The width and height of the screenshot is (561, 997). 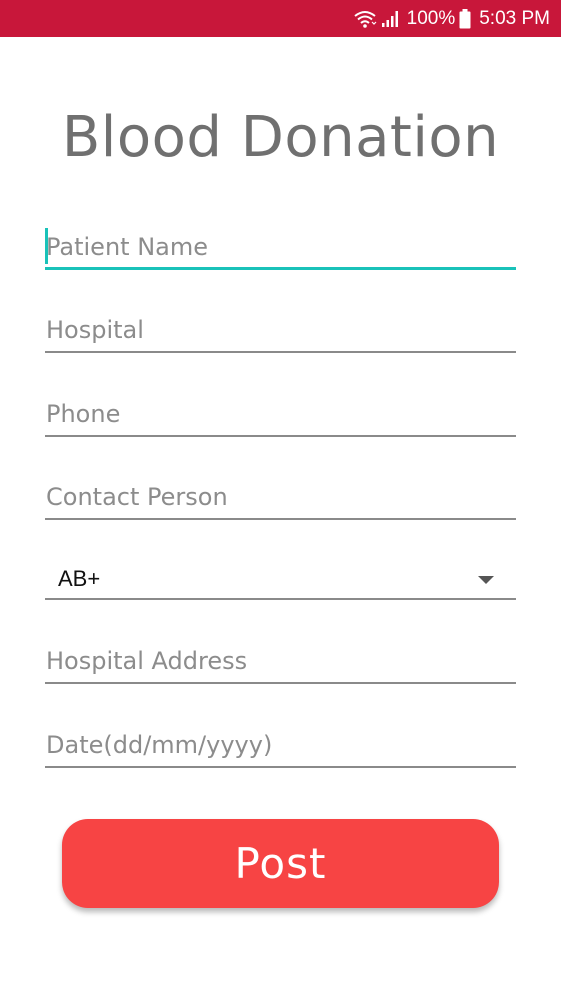 I want to click on page-title: Blood Donation, so click(x=280, y=137).